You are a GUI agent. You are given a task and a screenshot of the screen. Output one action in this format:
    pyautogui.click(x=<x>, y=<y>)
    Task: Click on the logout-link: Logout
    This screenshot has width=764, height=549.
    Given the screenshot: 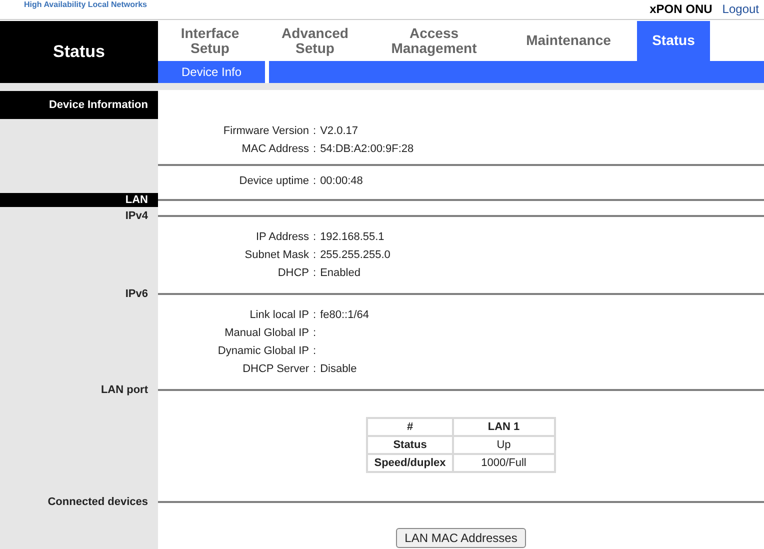 What is the action you would take?
    pyautogui.click(x=740, y=9)
    